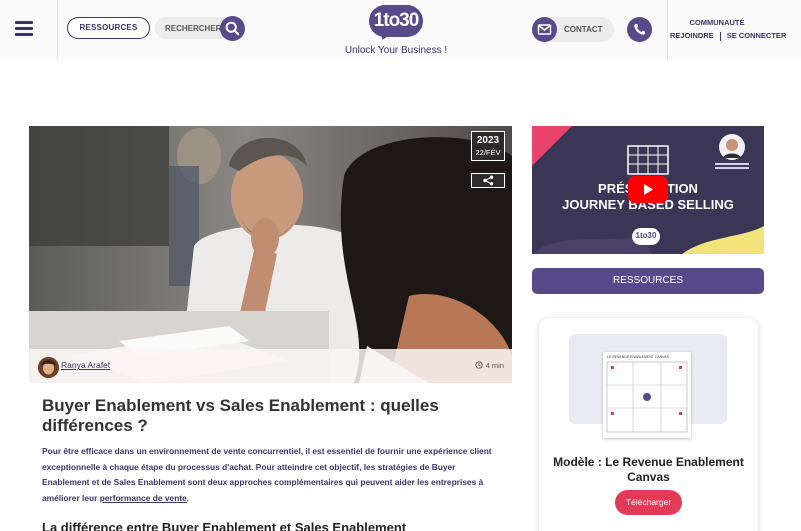  Describe the element at coordinates (648, 469) in the screenshot. I see `canvas-title: Modèle : Le Revenue Enablement Canvas` at that location.